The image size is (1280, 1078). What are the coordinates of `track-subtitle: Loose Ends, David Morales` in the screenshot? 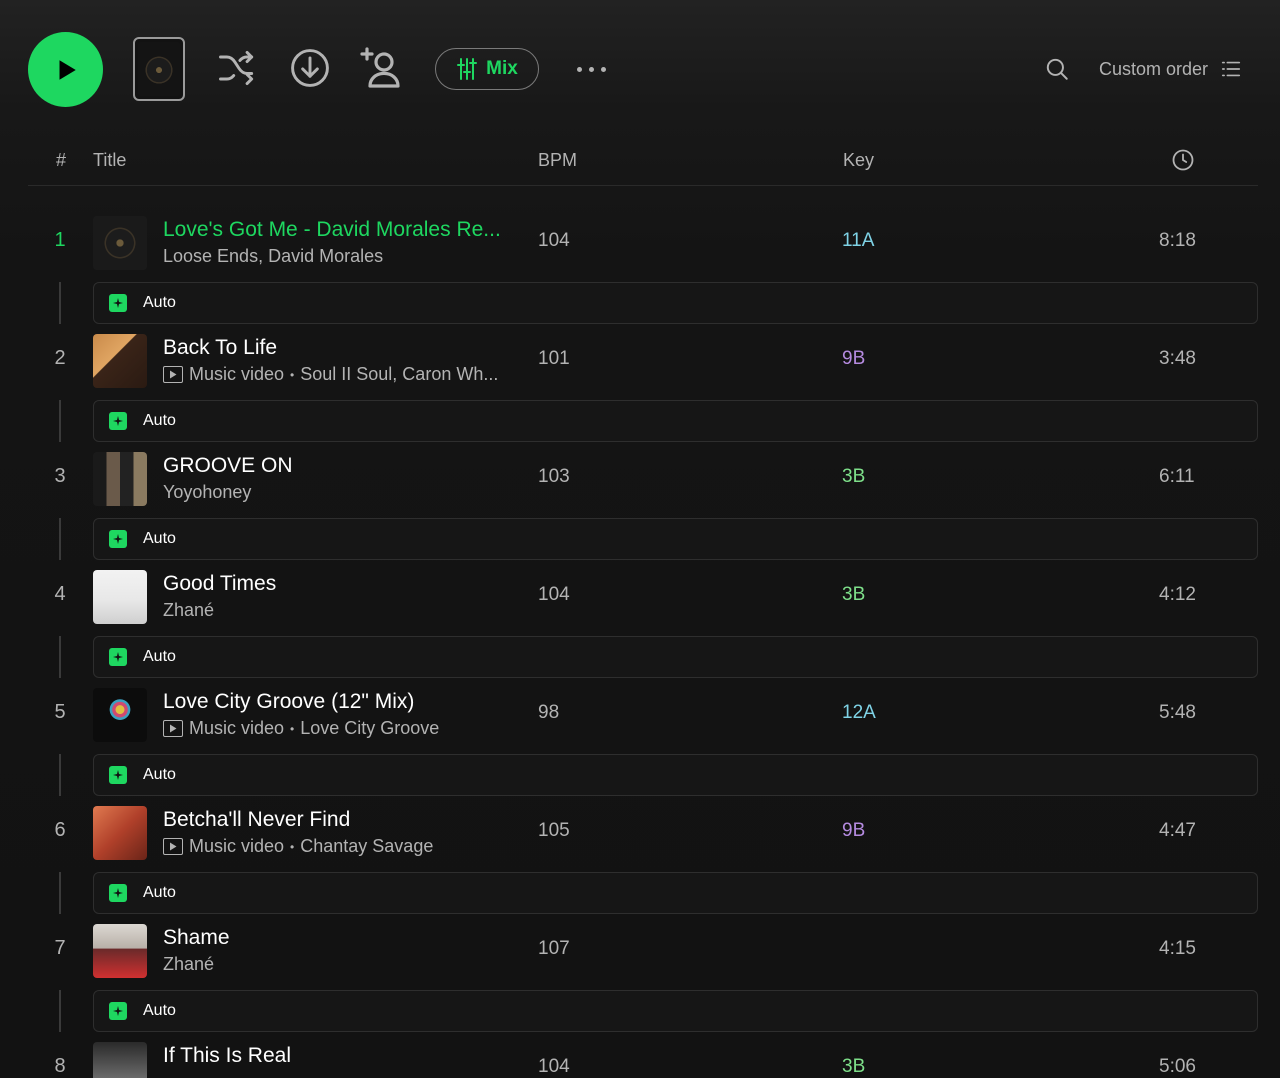 It's located at (273, 256).